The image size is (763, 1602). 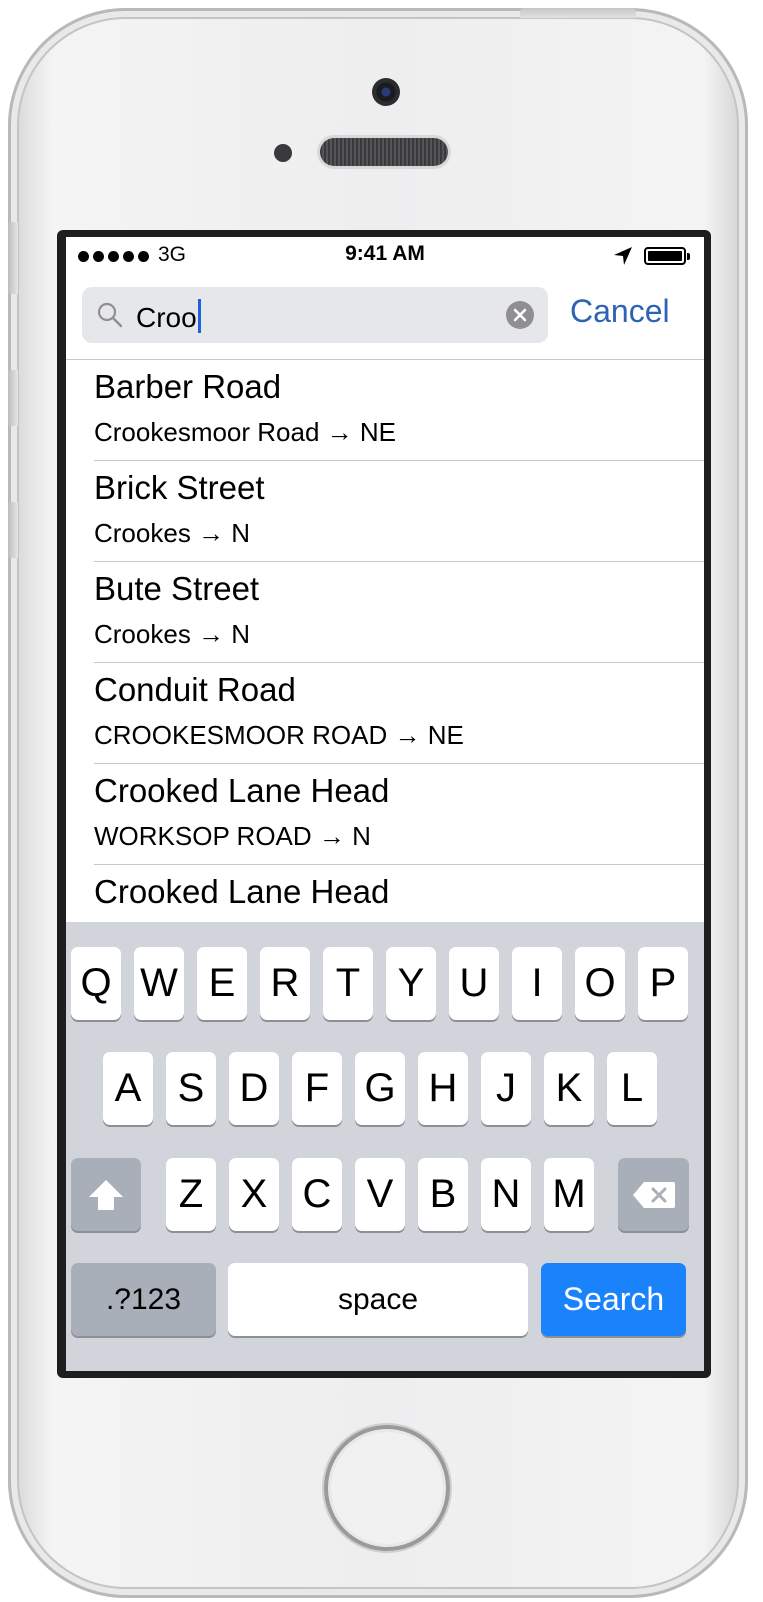 I want to click on key-l: L, so click(x=632, y=1088).